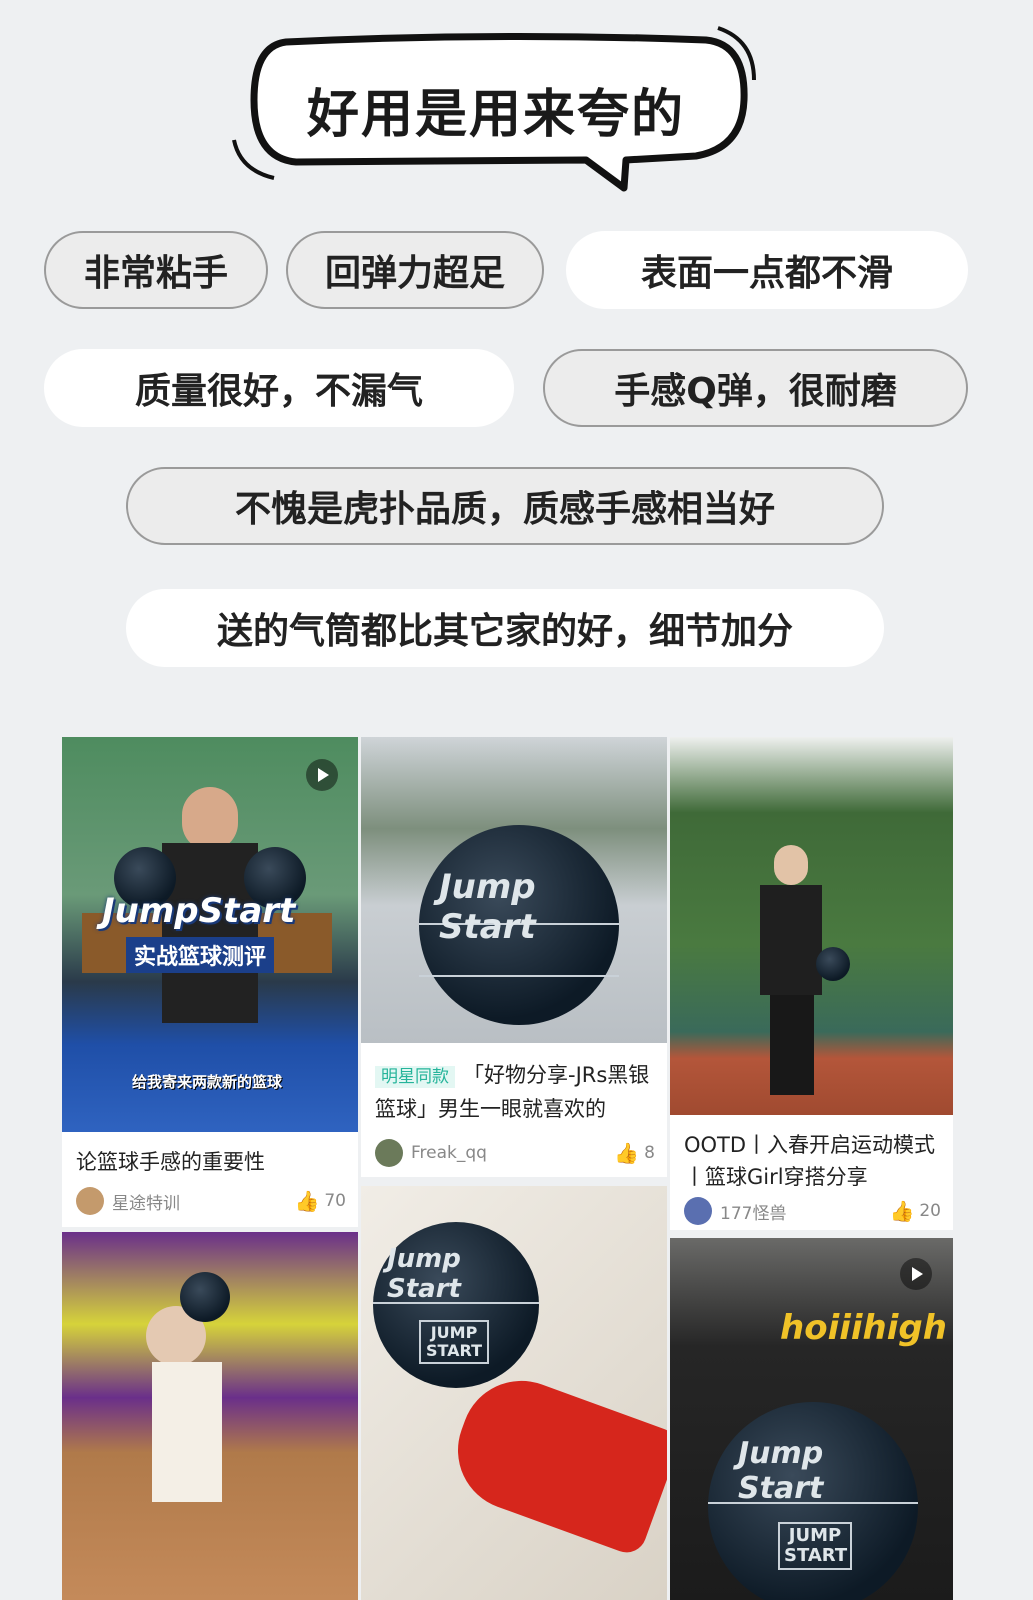 This screenshot has height=1600, width=1033. I want to click on like-button: 👍 8, so click(634, 1153).